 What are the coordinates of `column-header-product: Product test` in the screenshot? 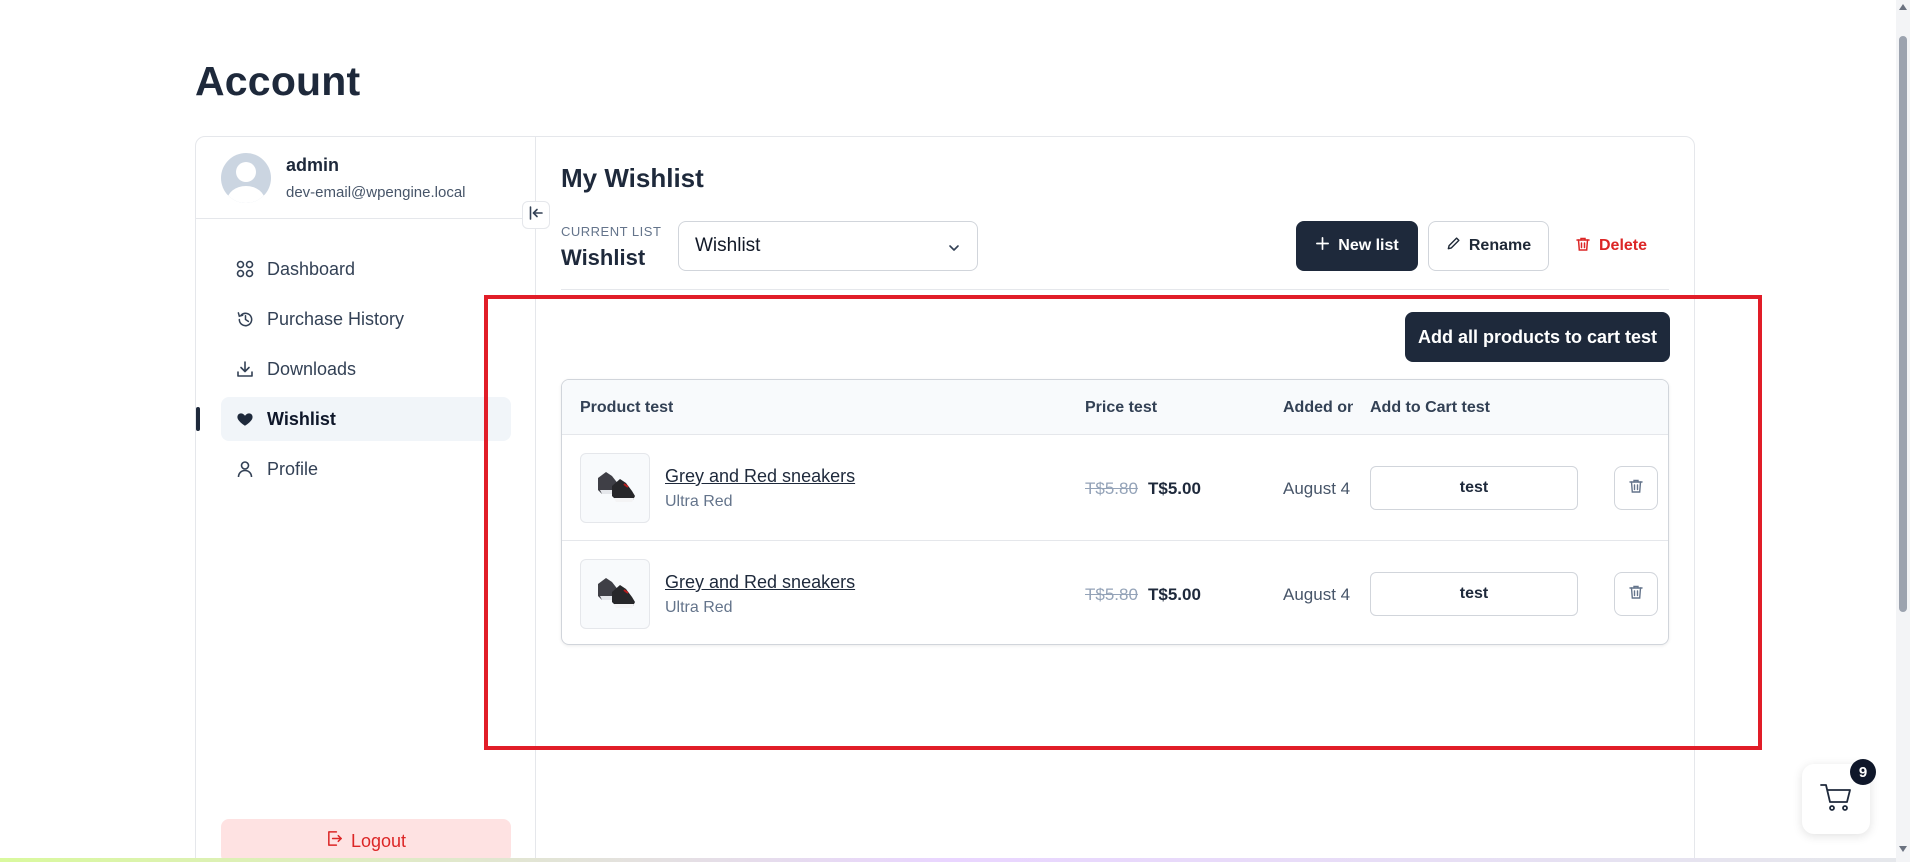 It's located at (627, 407).